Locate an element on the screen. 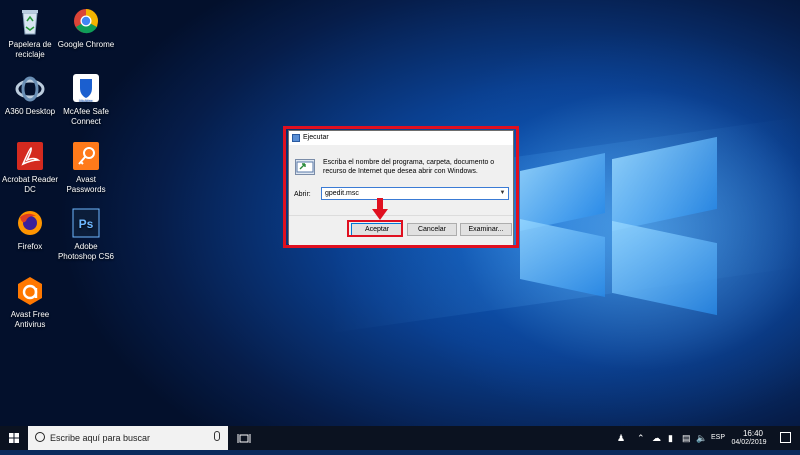  desktop-icon-acrobat: Acrobat Reader DC is located at coordinates (30, 167).